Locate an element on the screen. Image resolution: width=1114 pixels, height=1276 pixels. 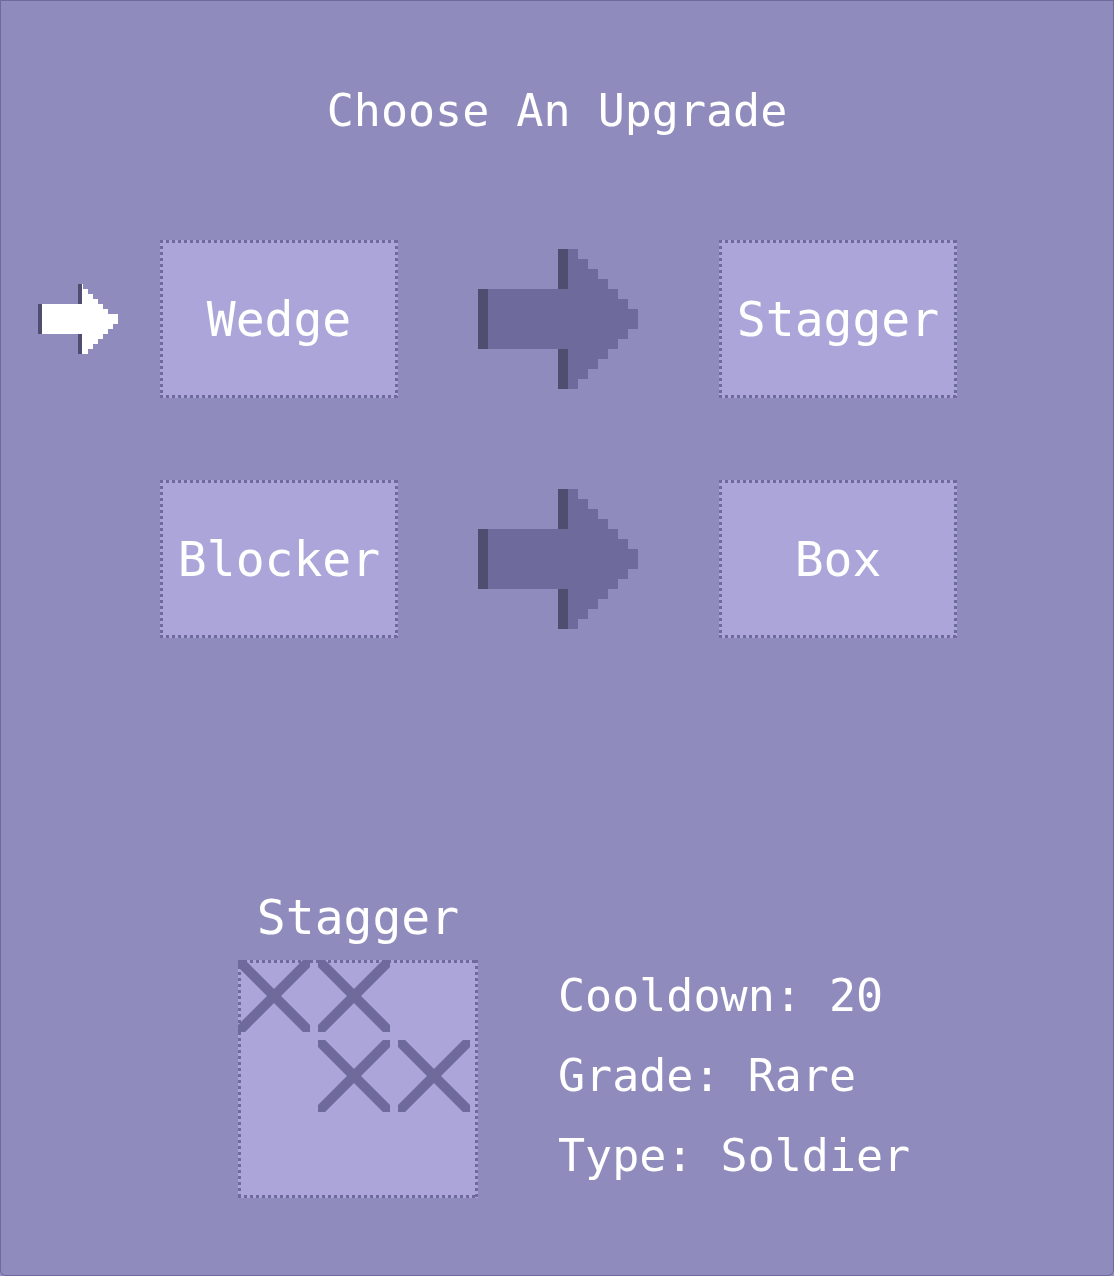
menu-title: Choose An Upgrade is located at coordinates (557, 111).